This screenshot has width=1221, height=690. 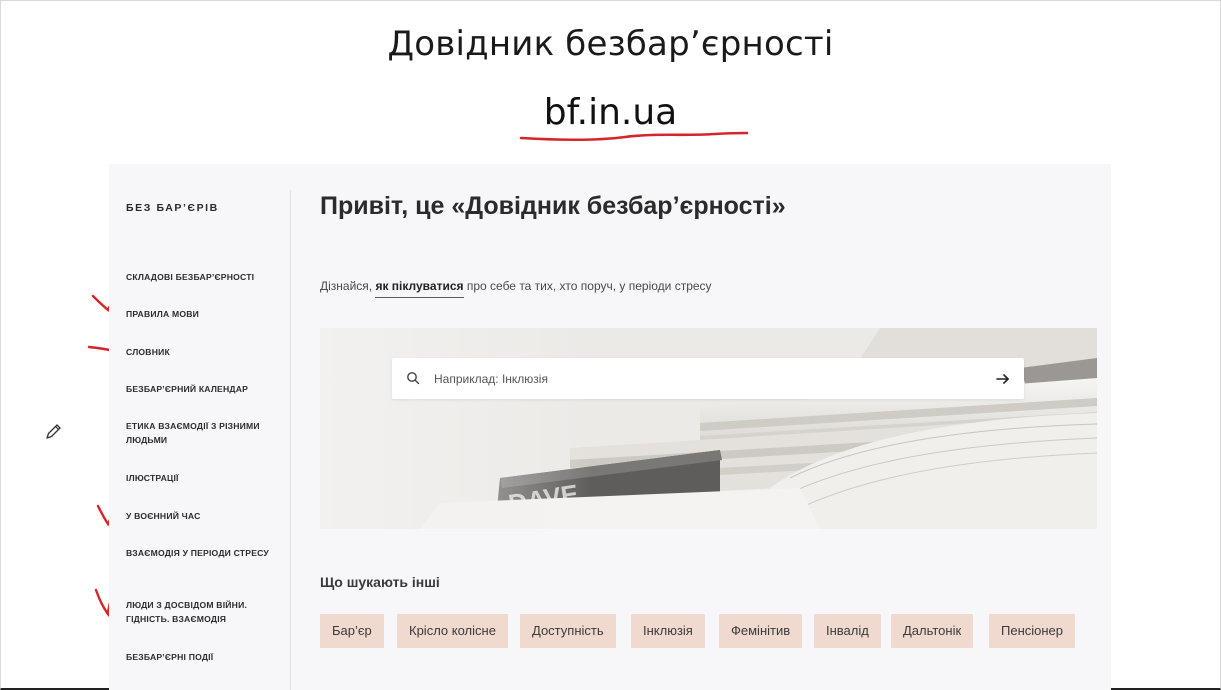 I want to click on arrow-right-icon, so click(x=1003, y=379).